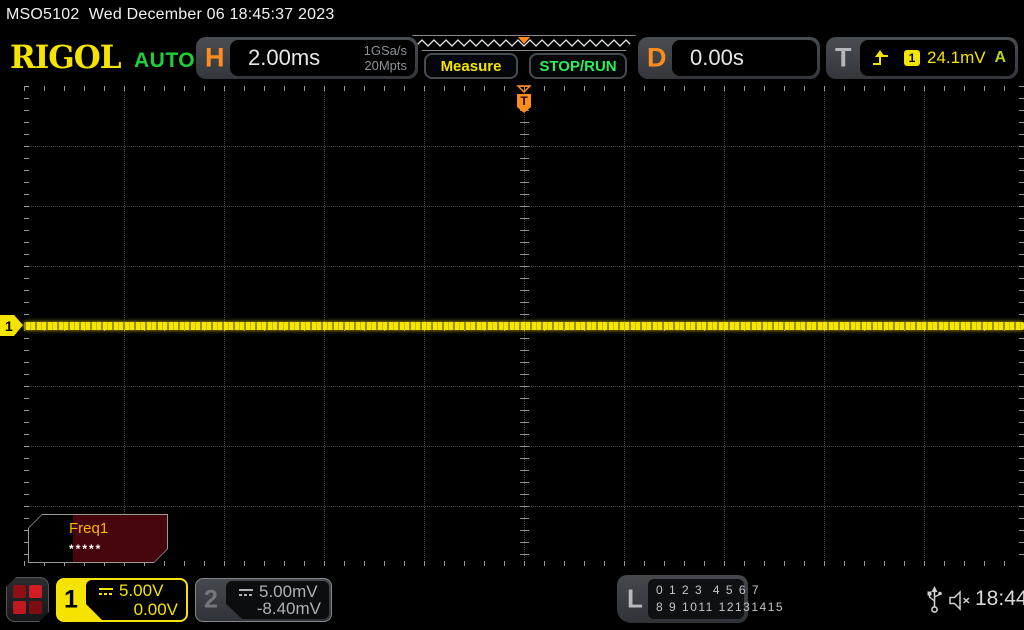 Image resolution: width=1024 pixels, height=630 pixels. I want to click on overview-zigzag-icon, so click(524, 43).